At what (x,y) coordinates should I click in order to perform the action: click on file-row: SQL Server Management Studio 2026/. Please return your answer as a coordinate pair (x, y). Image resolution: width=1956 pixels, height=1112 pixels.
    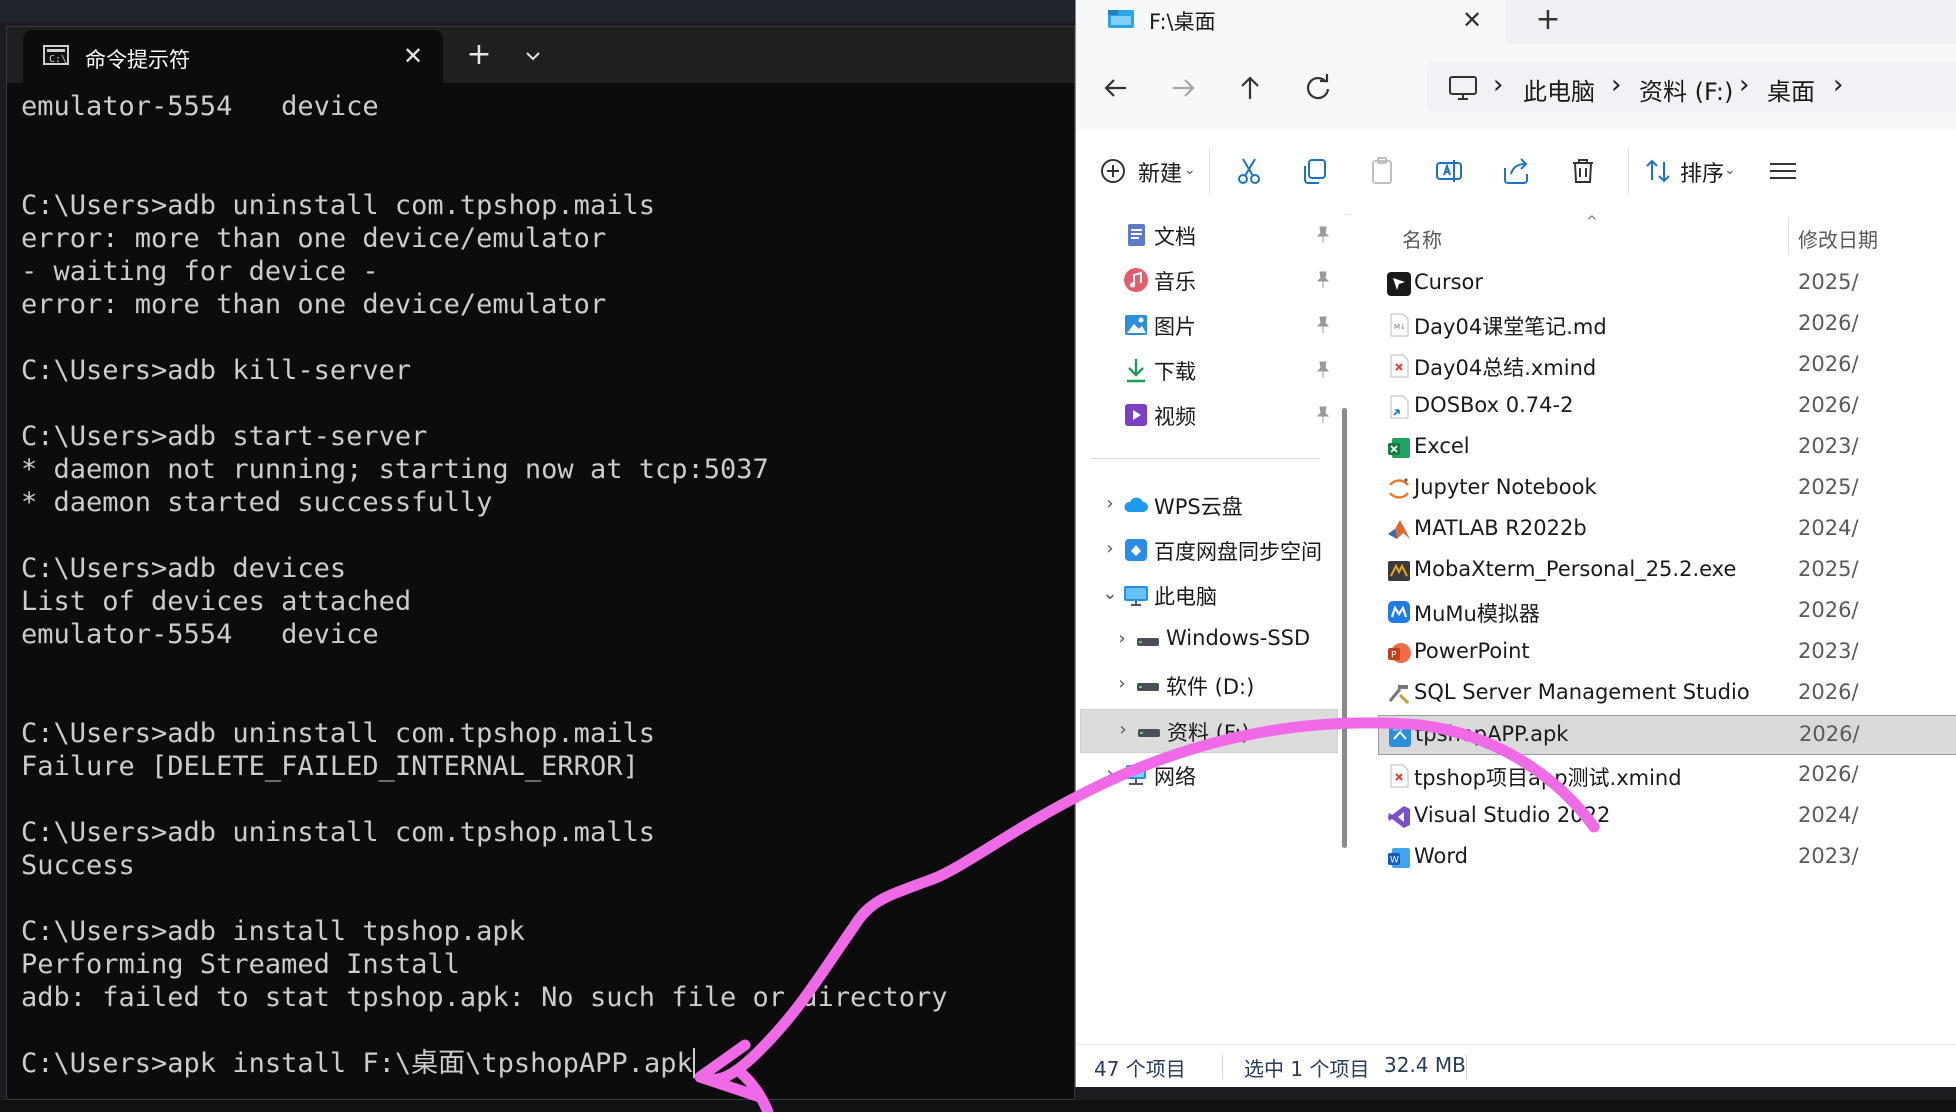
    Looking at the image, I should click on (1667, 694).